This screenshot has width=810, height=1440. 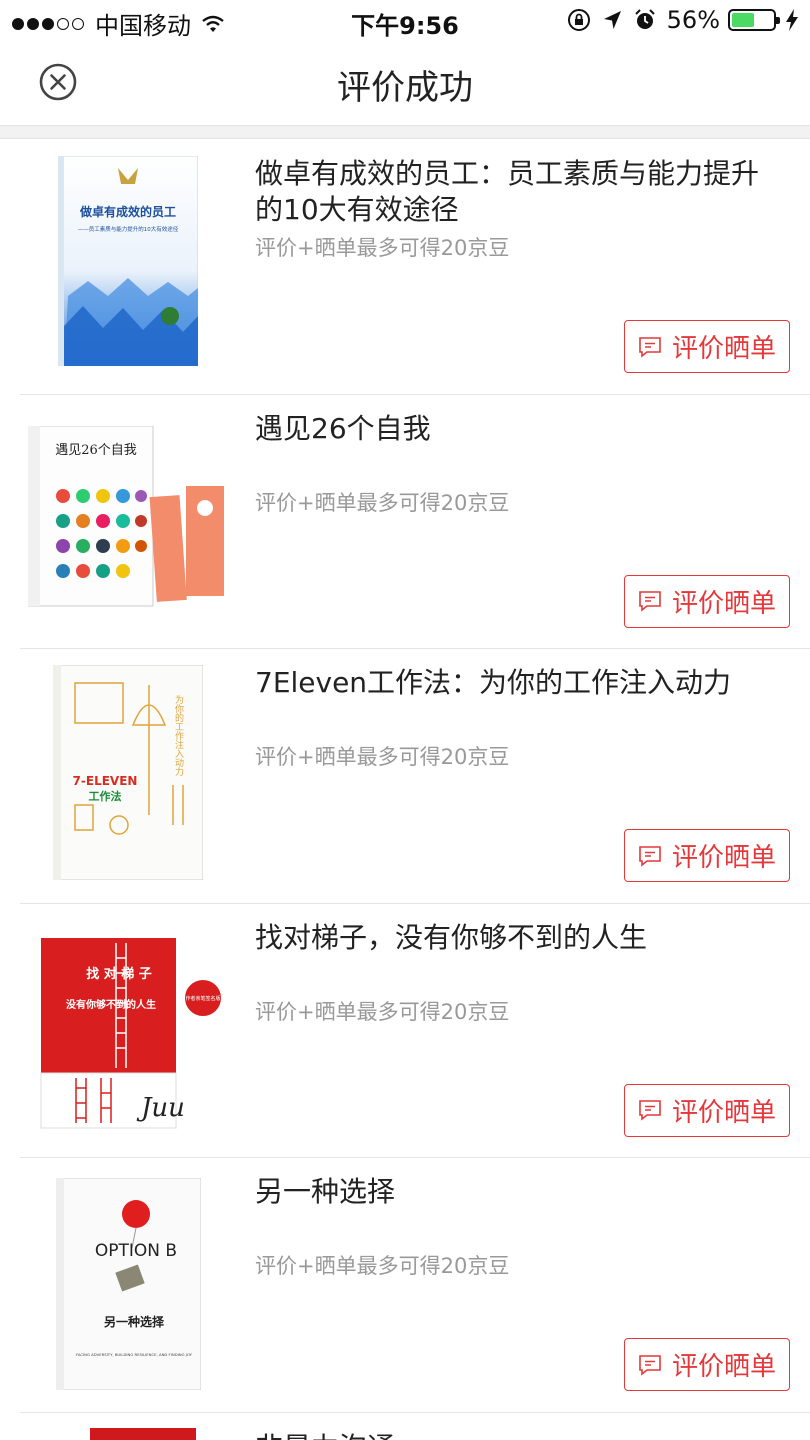 I want to click on book-cover: 遇见26个自我, so click(x=128, y=522).